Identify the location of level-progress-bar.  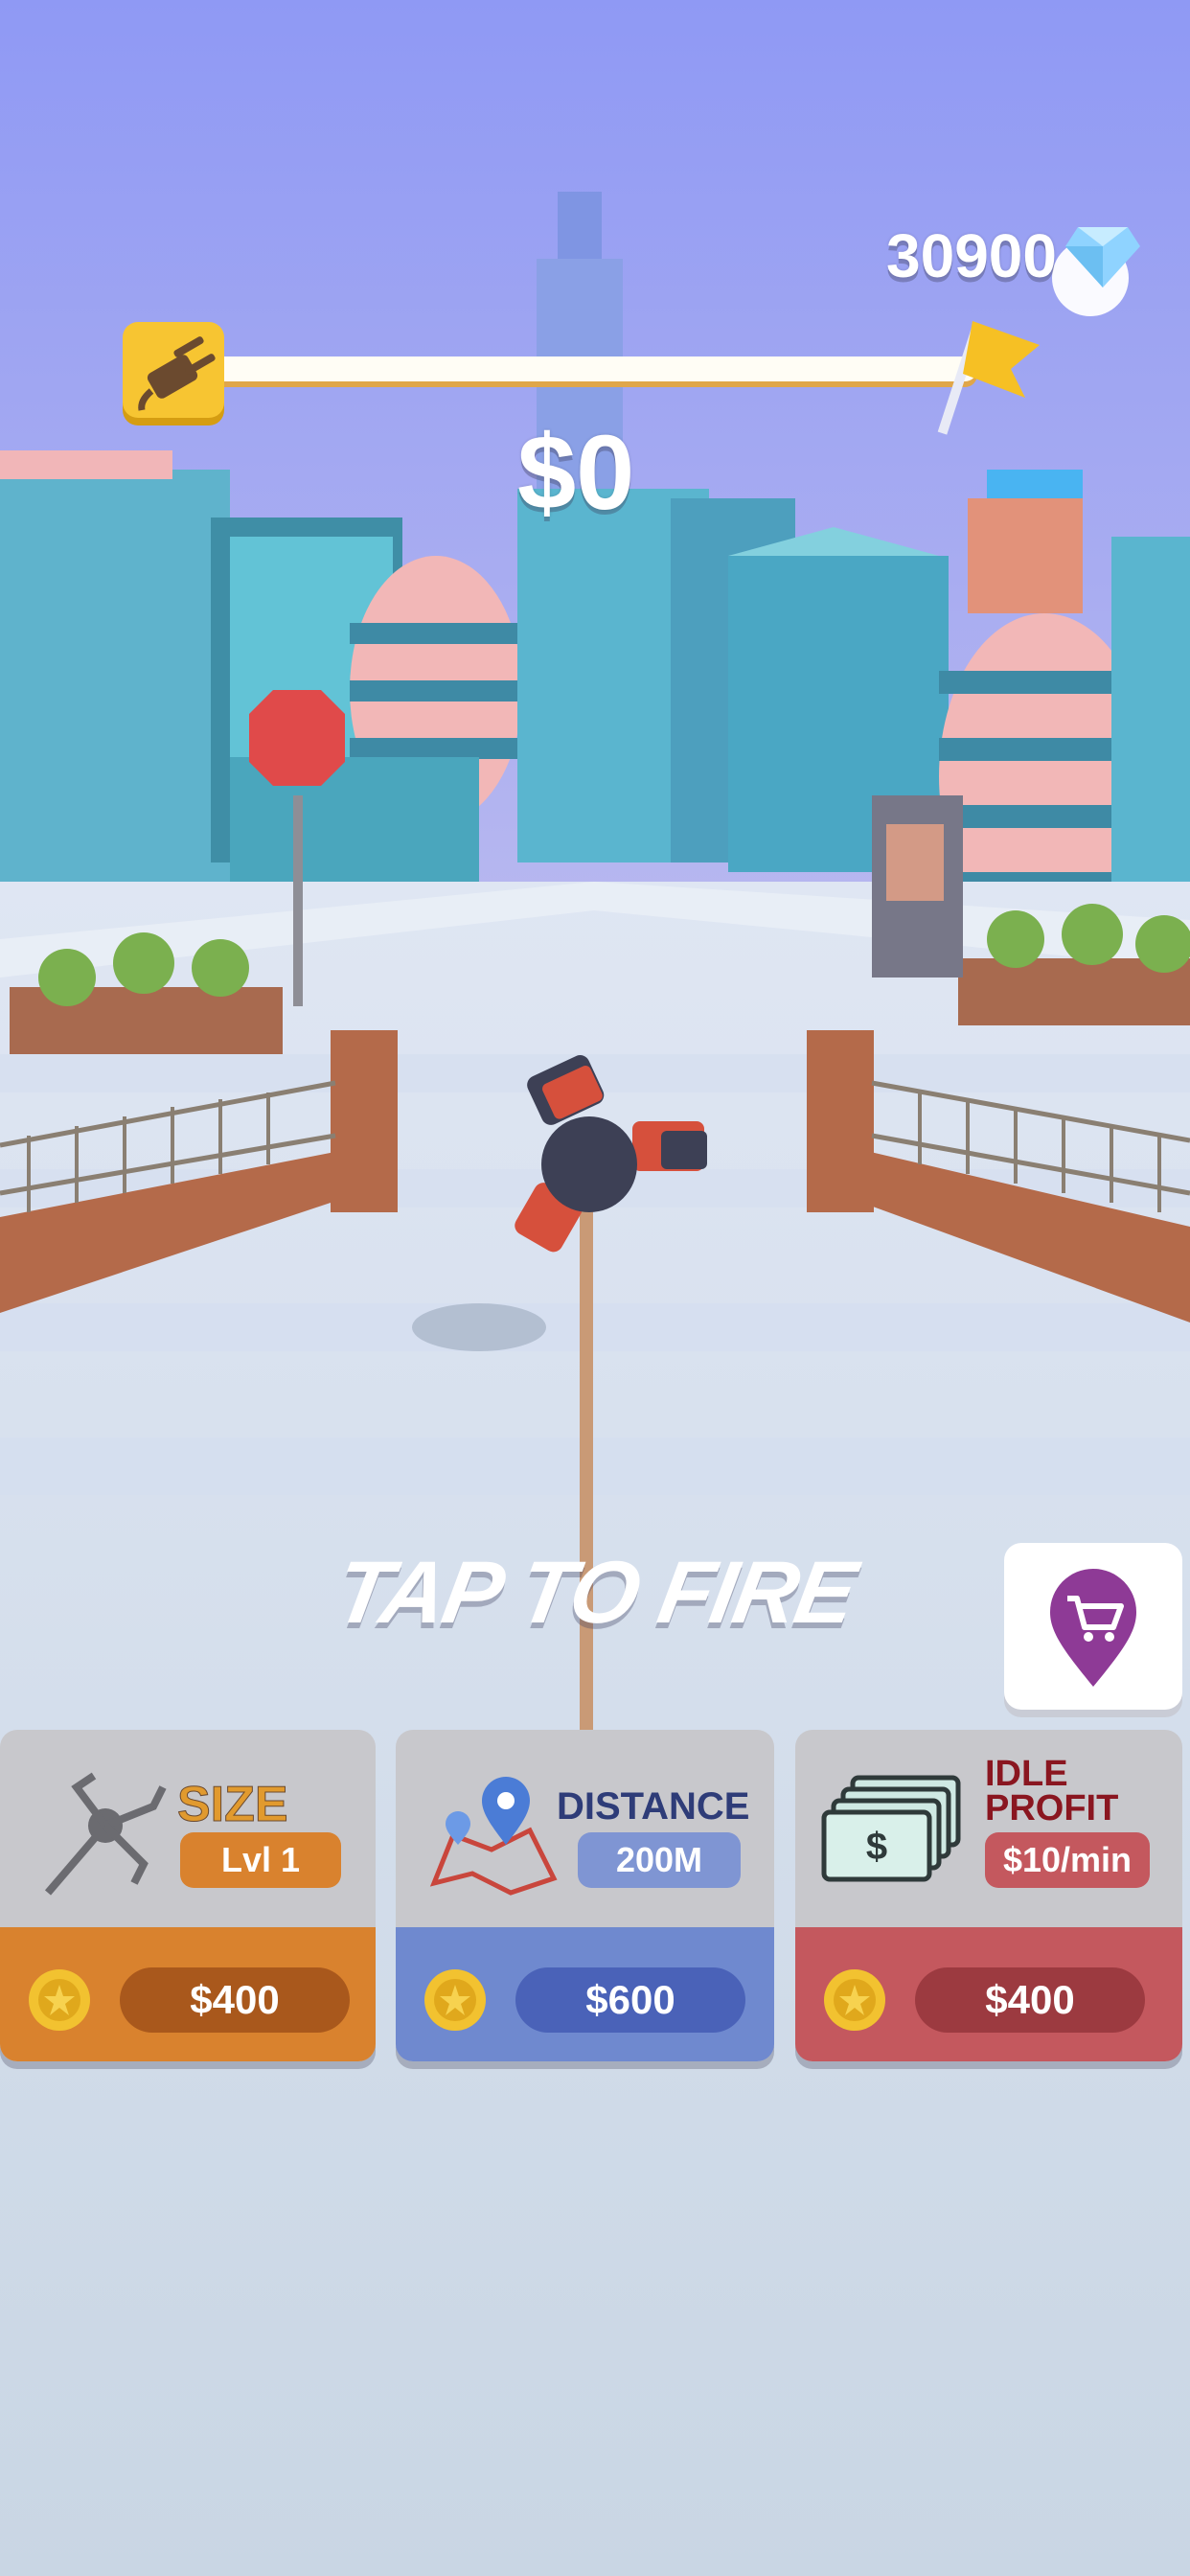
(585, 368).